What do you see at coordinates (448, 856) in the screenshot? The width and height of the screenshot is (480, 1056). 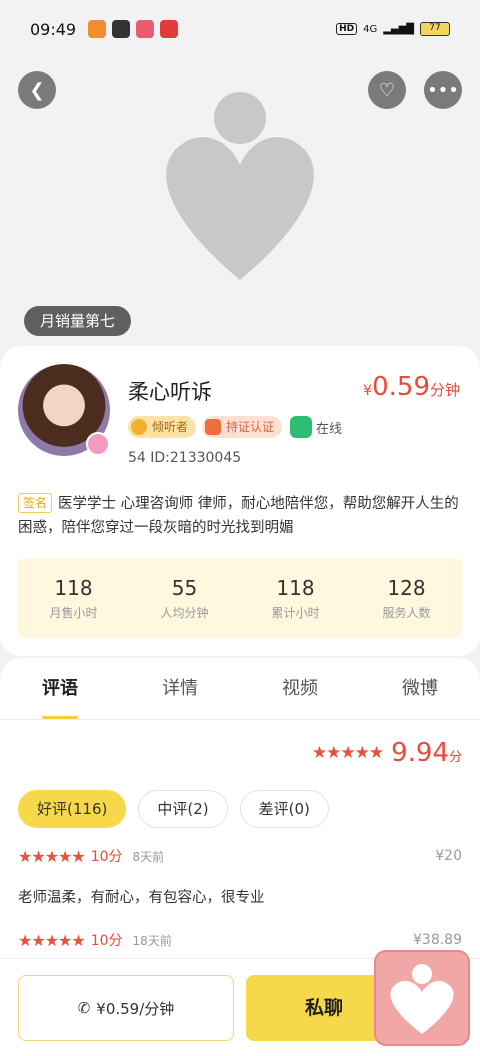 I see `review-amount: ¥20` at bounding box center [448, 856].